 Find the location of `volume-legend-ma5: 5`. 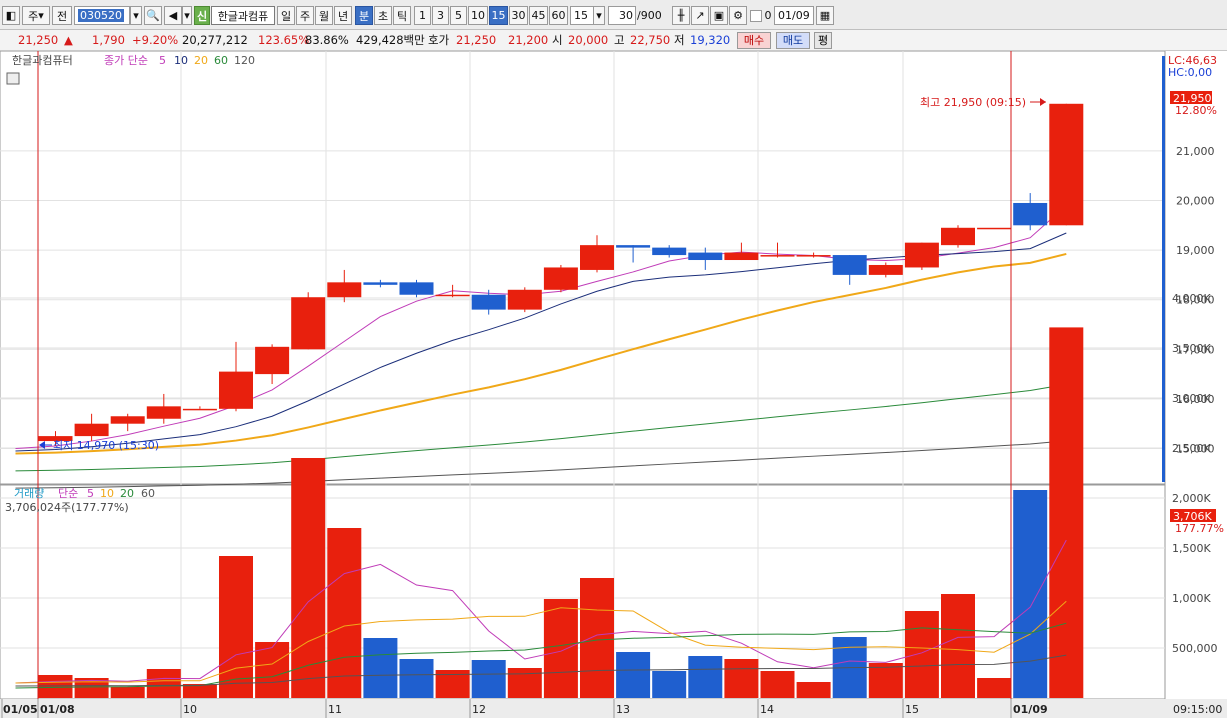

volume-legend-ma5: 5 is located at coordinates (90, 493).